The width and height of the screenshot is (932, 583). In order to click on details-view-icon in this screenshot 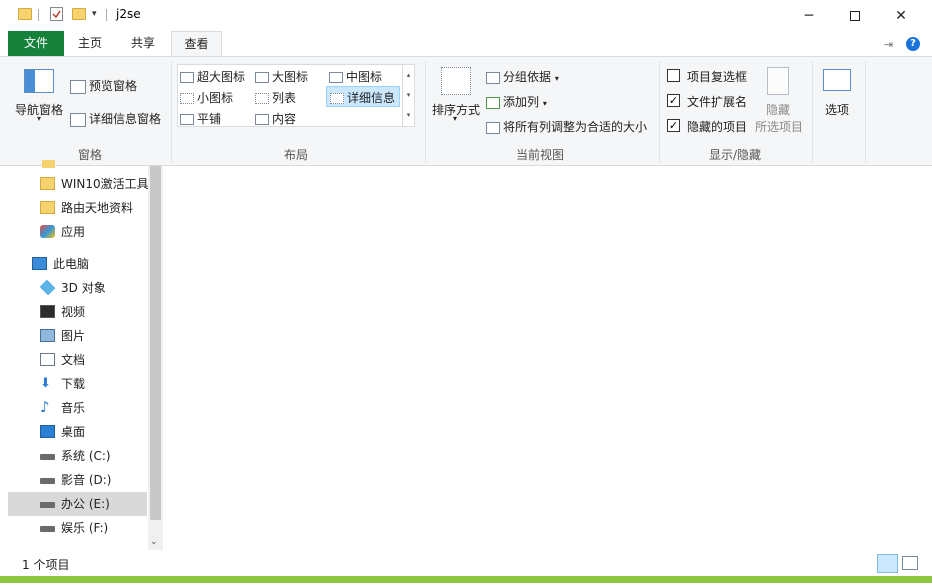, I will do `click(887, 563)`.